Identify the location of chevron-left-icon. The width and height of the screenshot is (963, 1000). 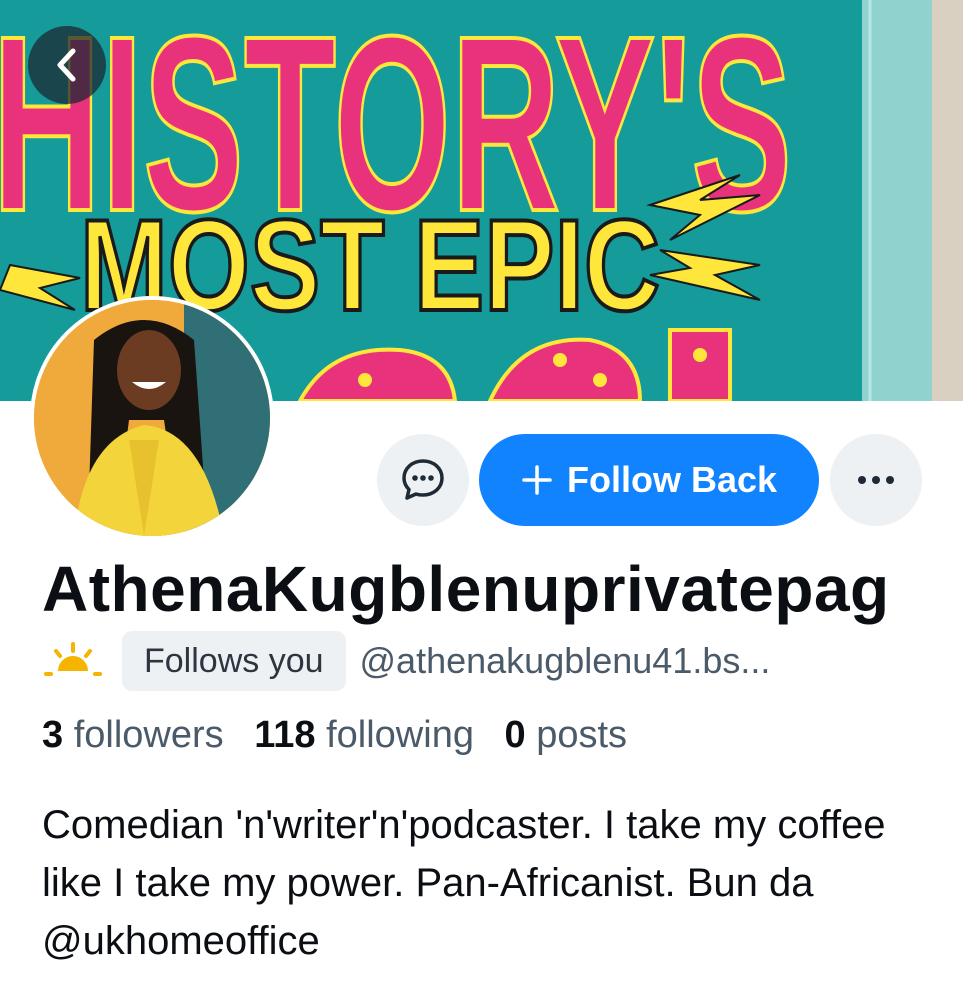
(66, 65).